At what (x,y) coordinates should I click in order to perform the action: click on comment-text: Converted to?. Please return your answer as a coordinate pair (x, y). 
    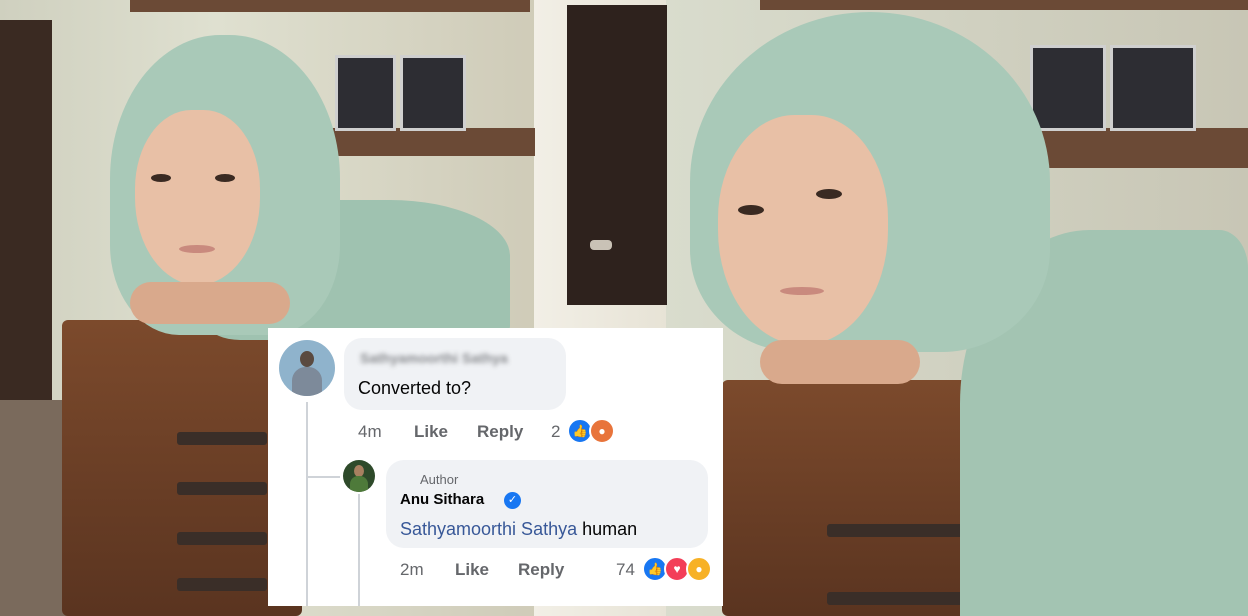
    Looking at the image, I should click on (415, 388).